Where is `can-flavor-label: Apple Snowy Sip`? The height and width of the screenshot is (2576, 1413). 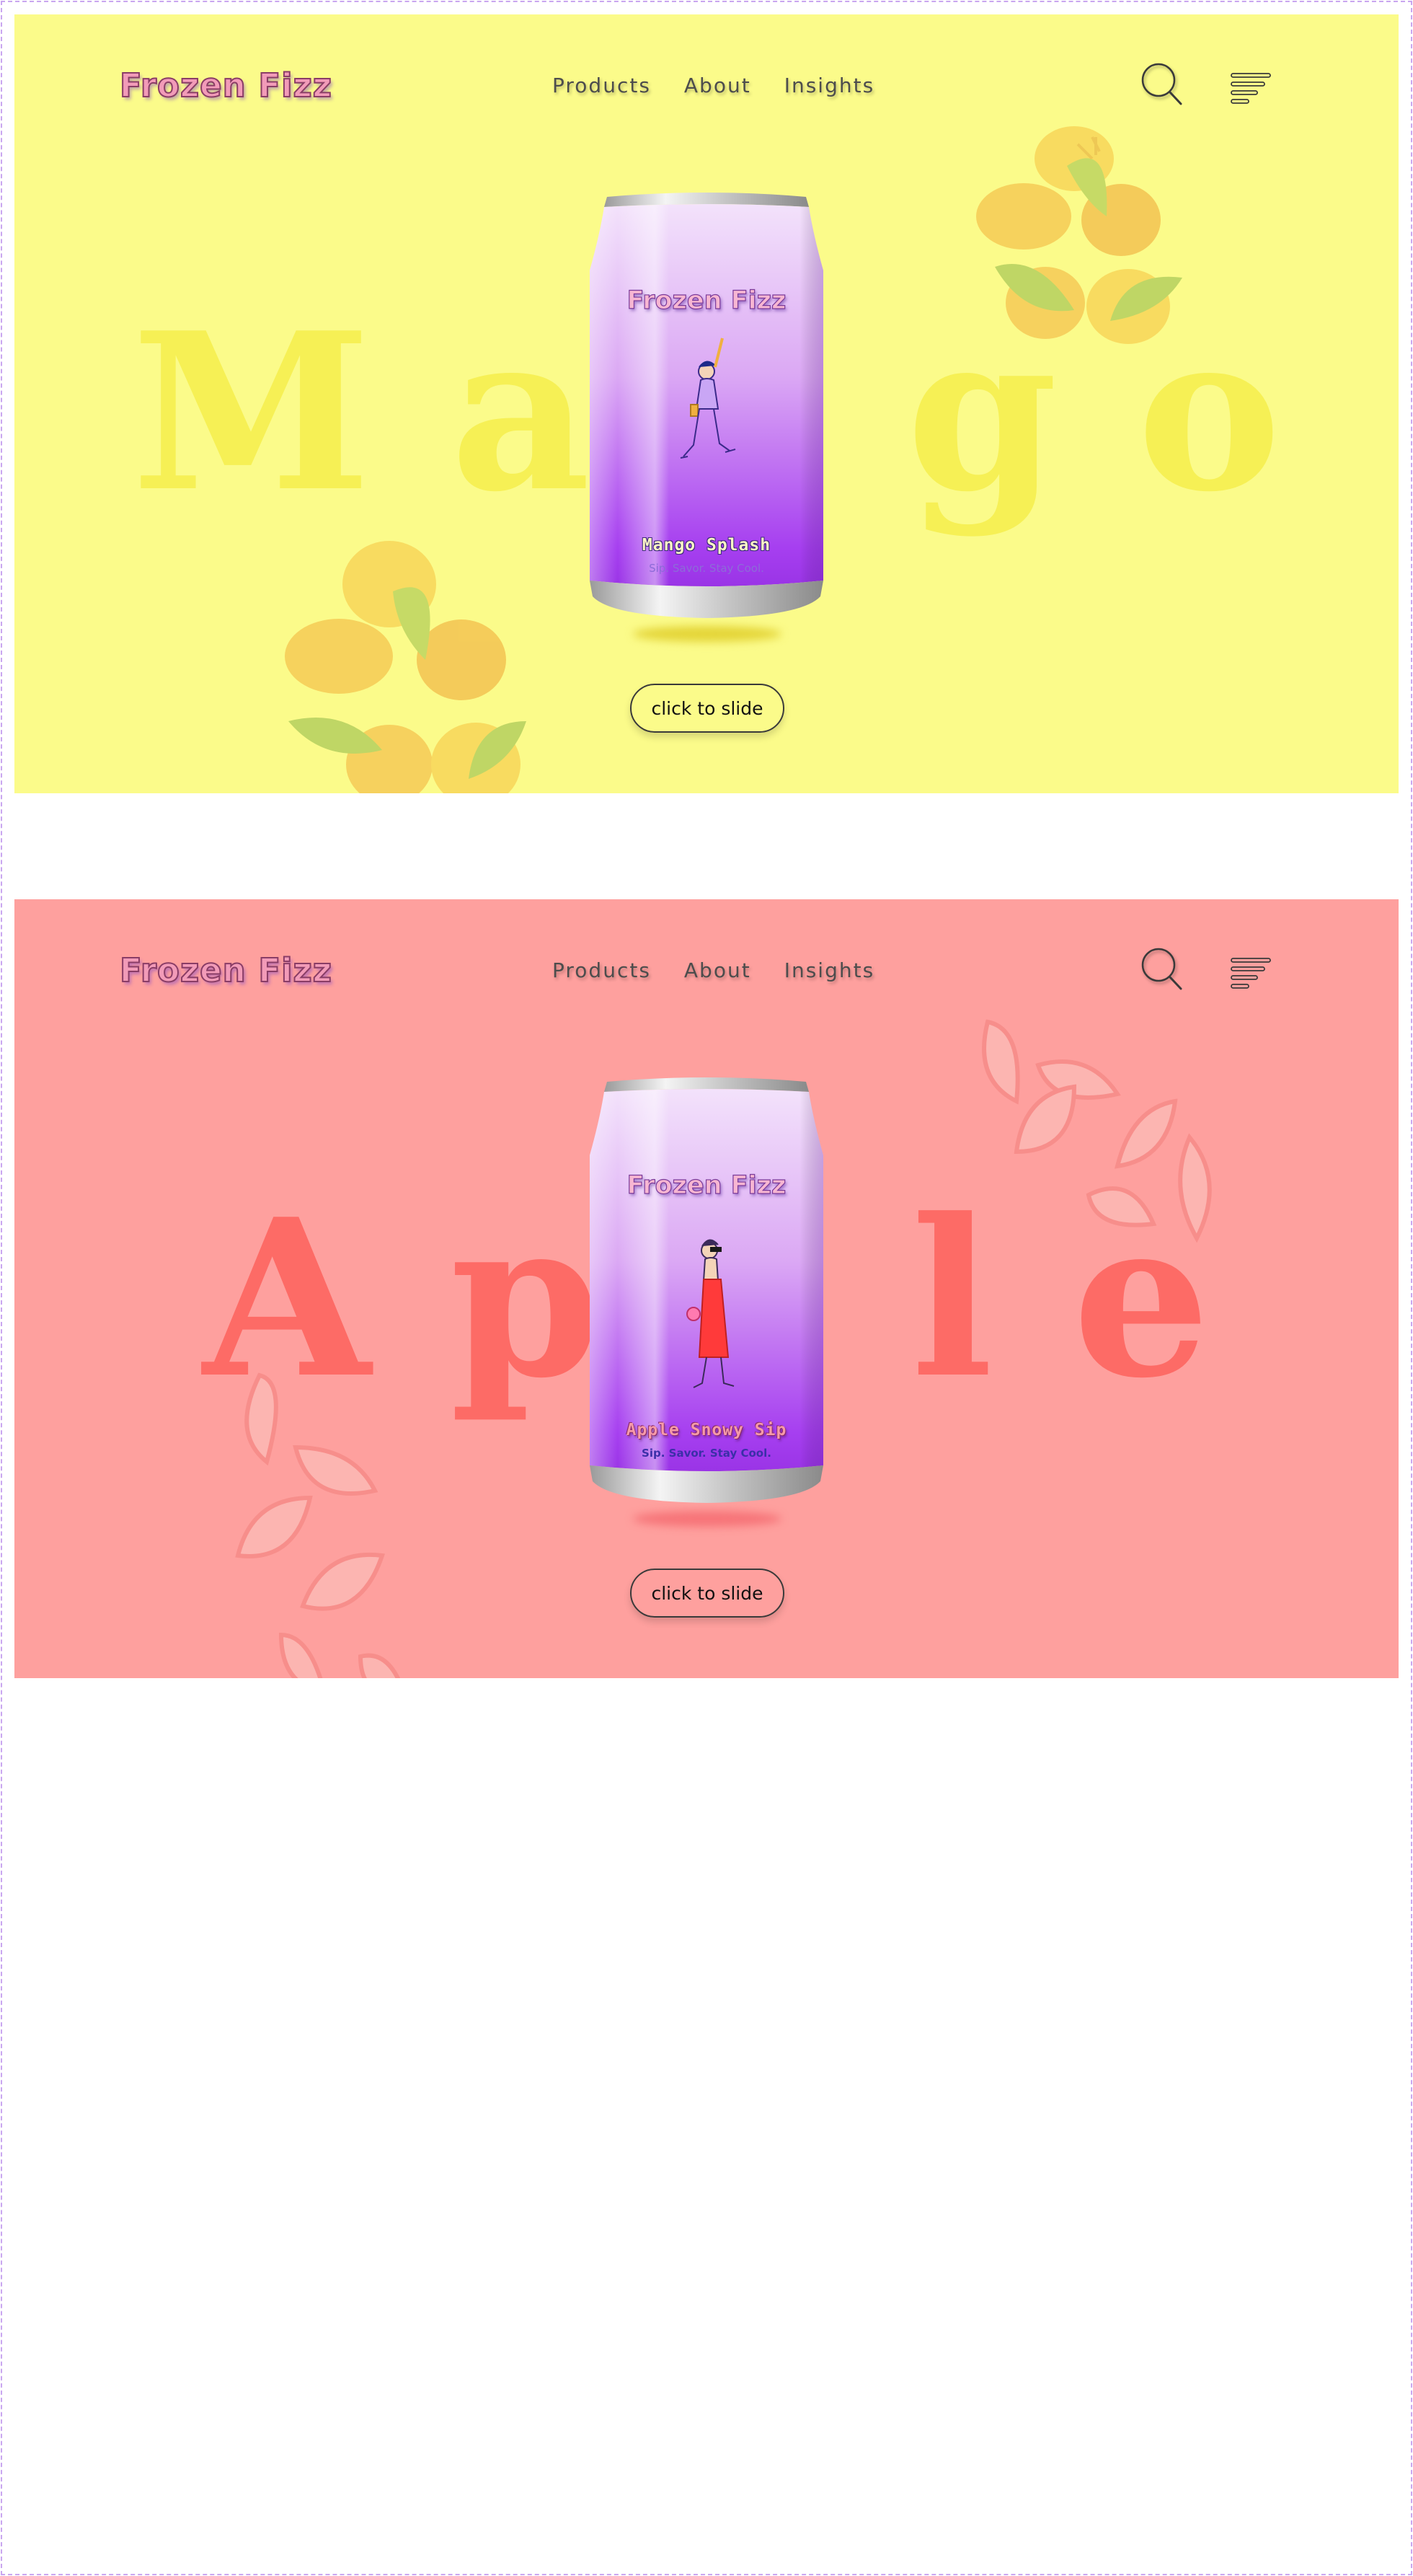 can-flavor-label: Apple Snowy Sip is located at coordinates (706, 1430).